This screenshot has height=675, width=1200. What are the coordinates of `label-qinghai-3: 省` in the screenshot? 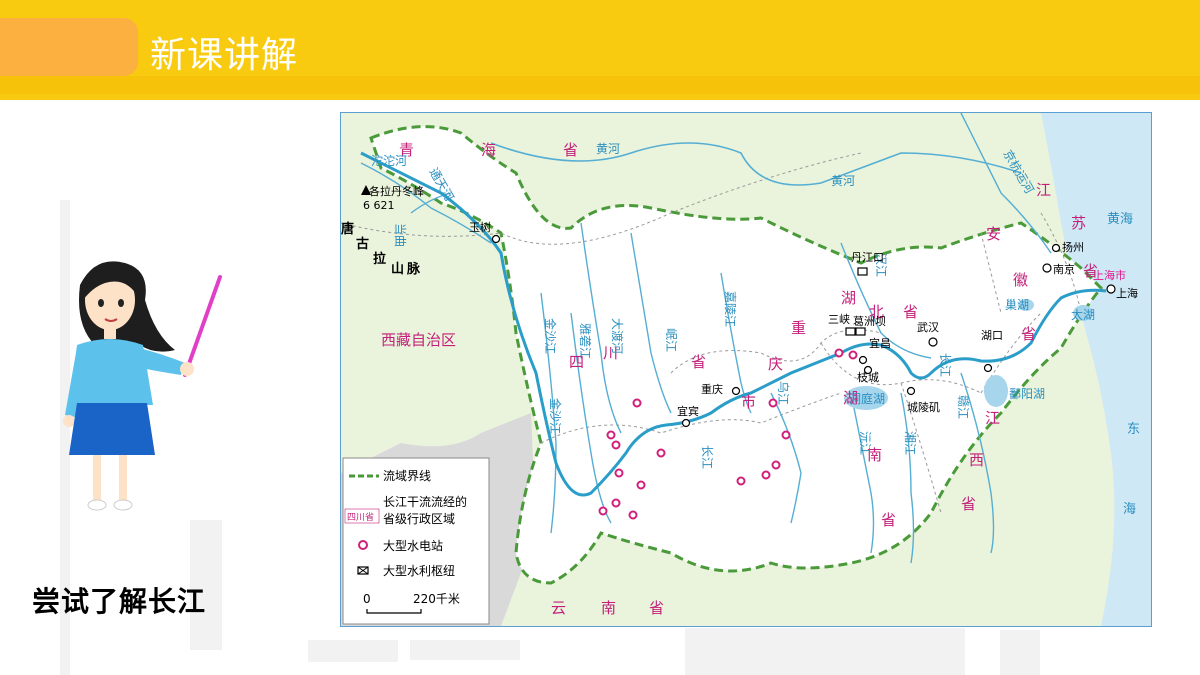 It's located at (570, 150).